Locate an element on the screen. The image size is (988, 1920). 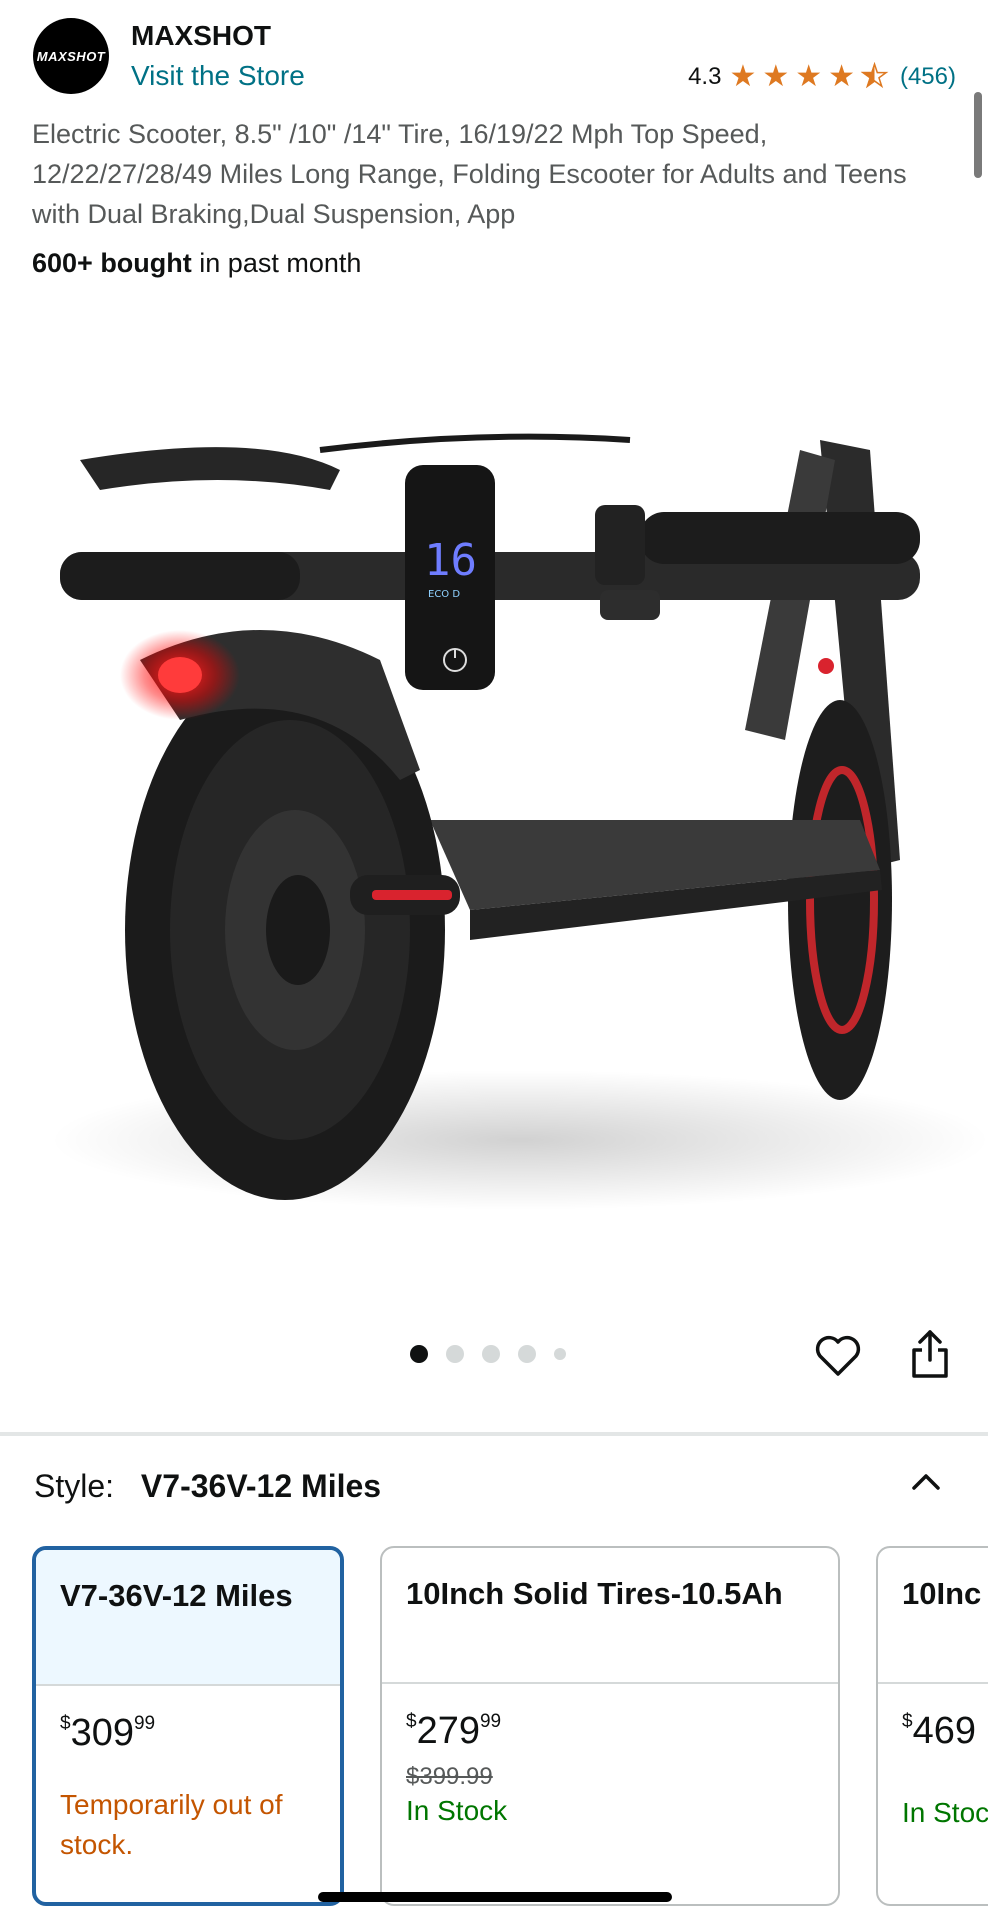
chevron-up-icon is located at coordinates (926, 1482).